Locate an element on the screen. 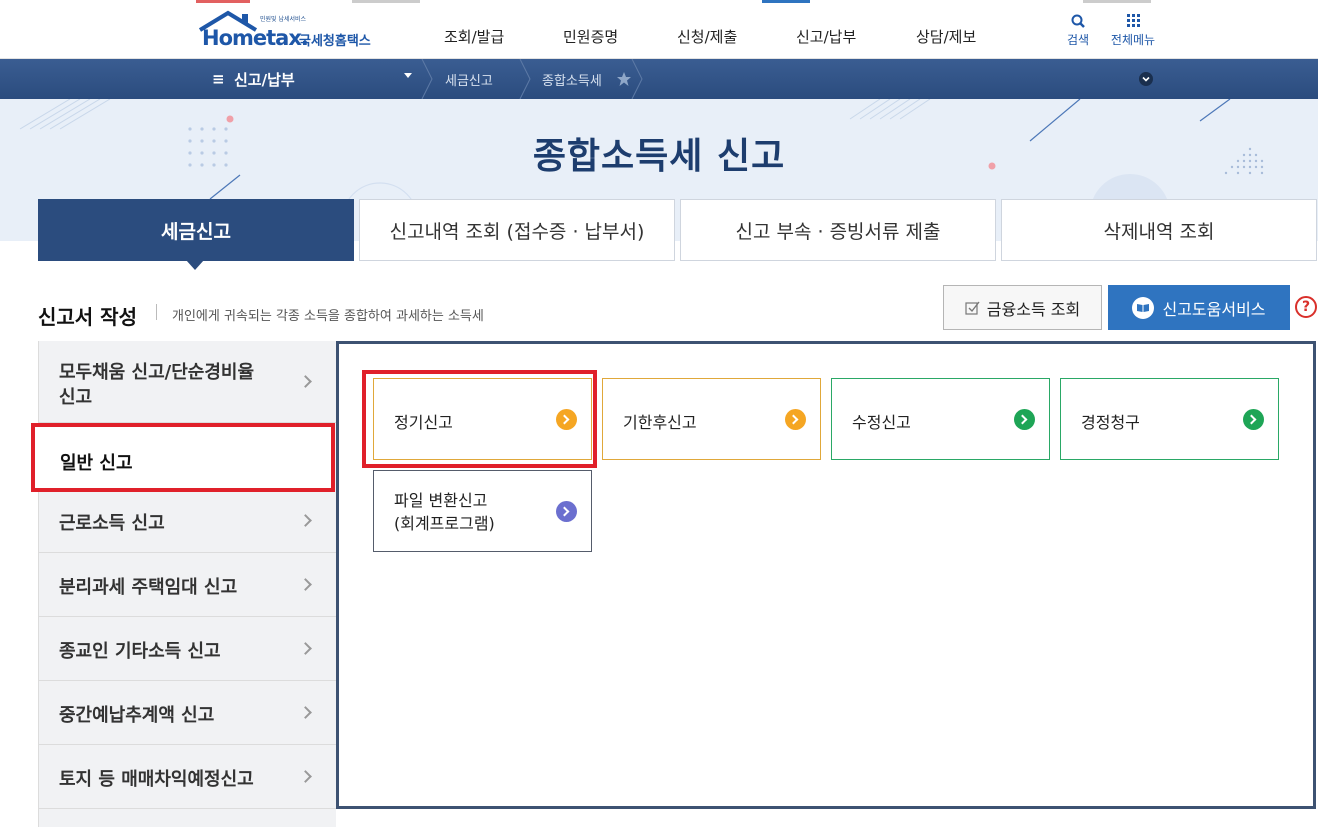 The height and width of the screenshot is (827, 1318). breadcrumb-menu-label: 신고/납부 is located at coordinates (264, 80).